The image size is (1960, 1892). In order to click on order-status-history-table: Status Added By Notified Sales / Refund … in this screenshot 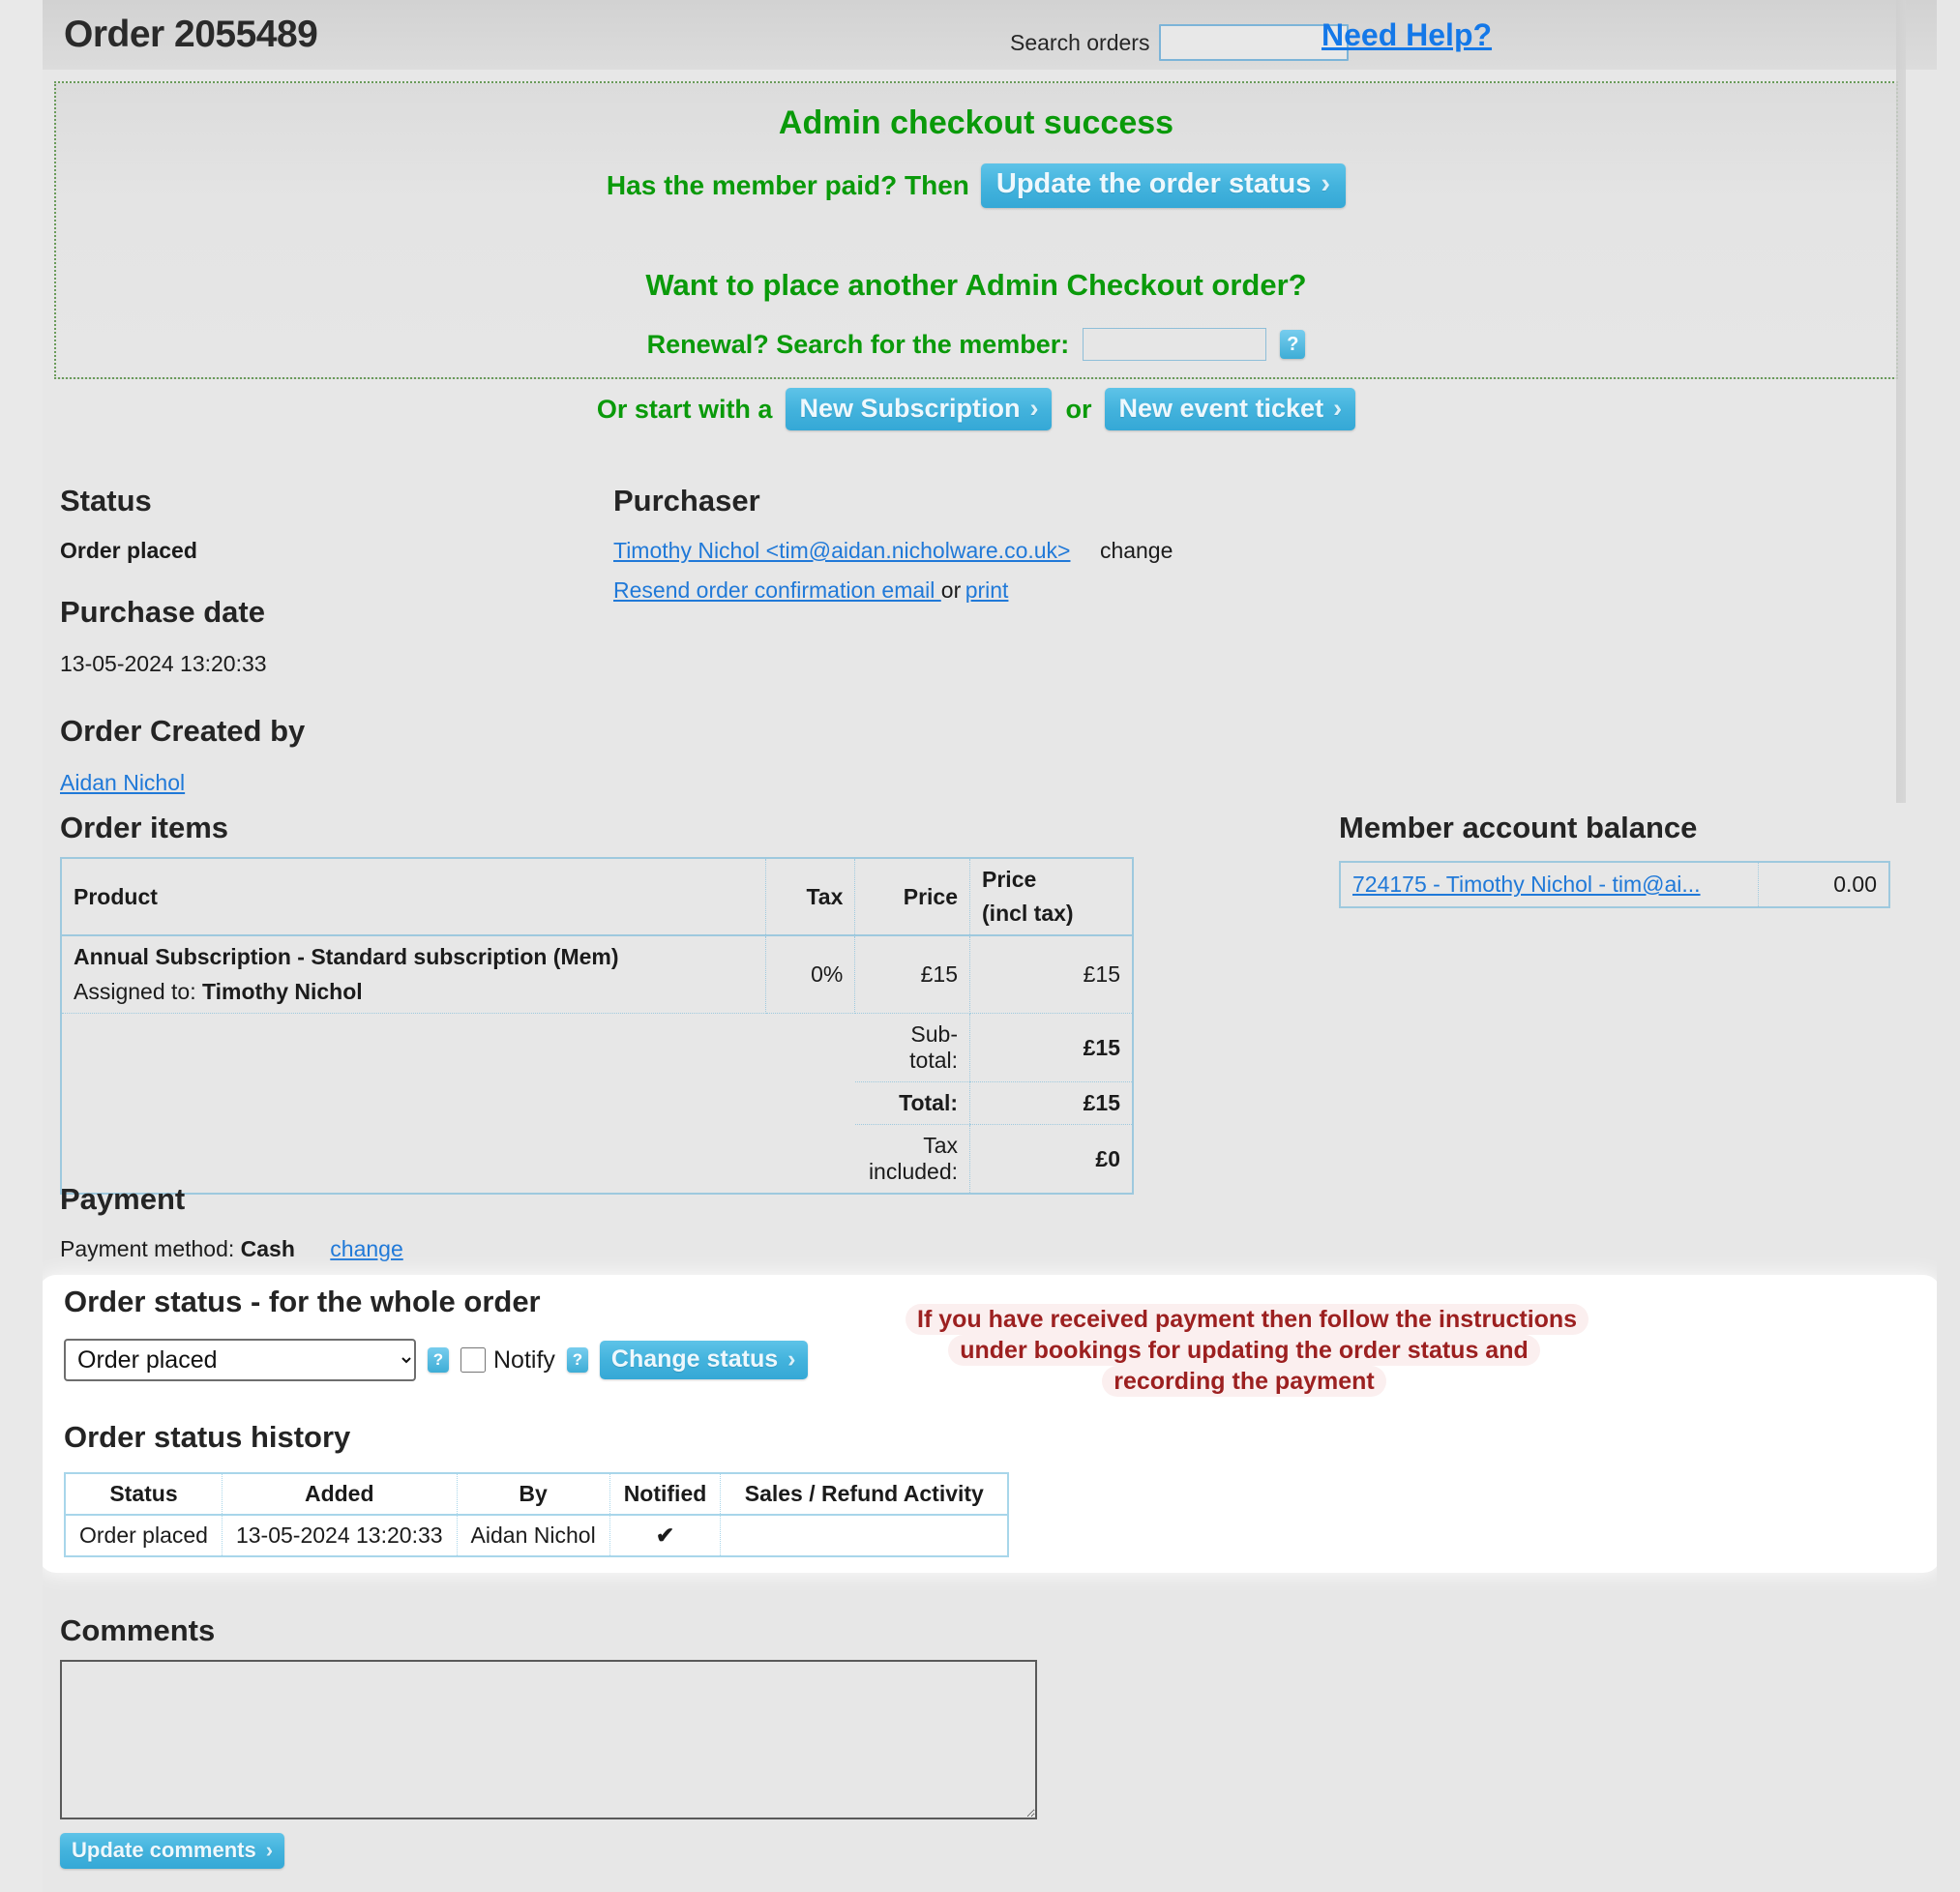, I will do `click(537, 1514)`.